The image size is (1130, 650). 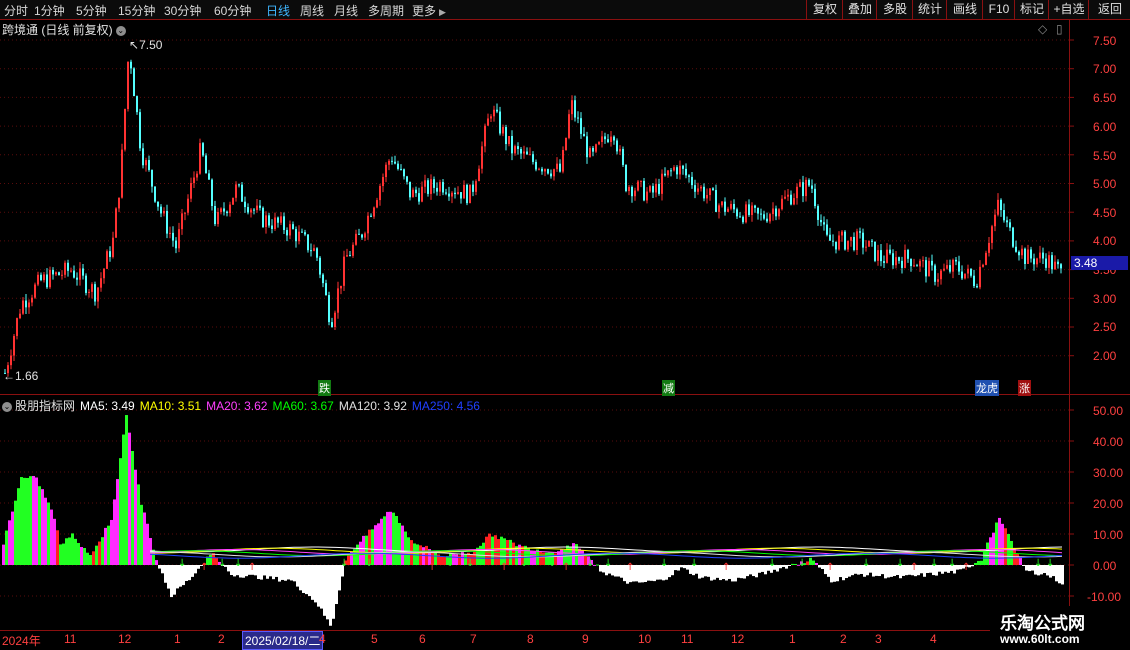 I want to click on event-badge-dragon-tiger: 龙虎, so click(x=987, y=388).